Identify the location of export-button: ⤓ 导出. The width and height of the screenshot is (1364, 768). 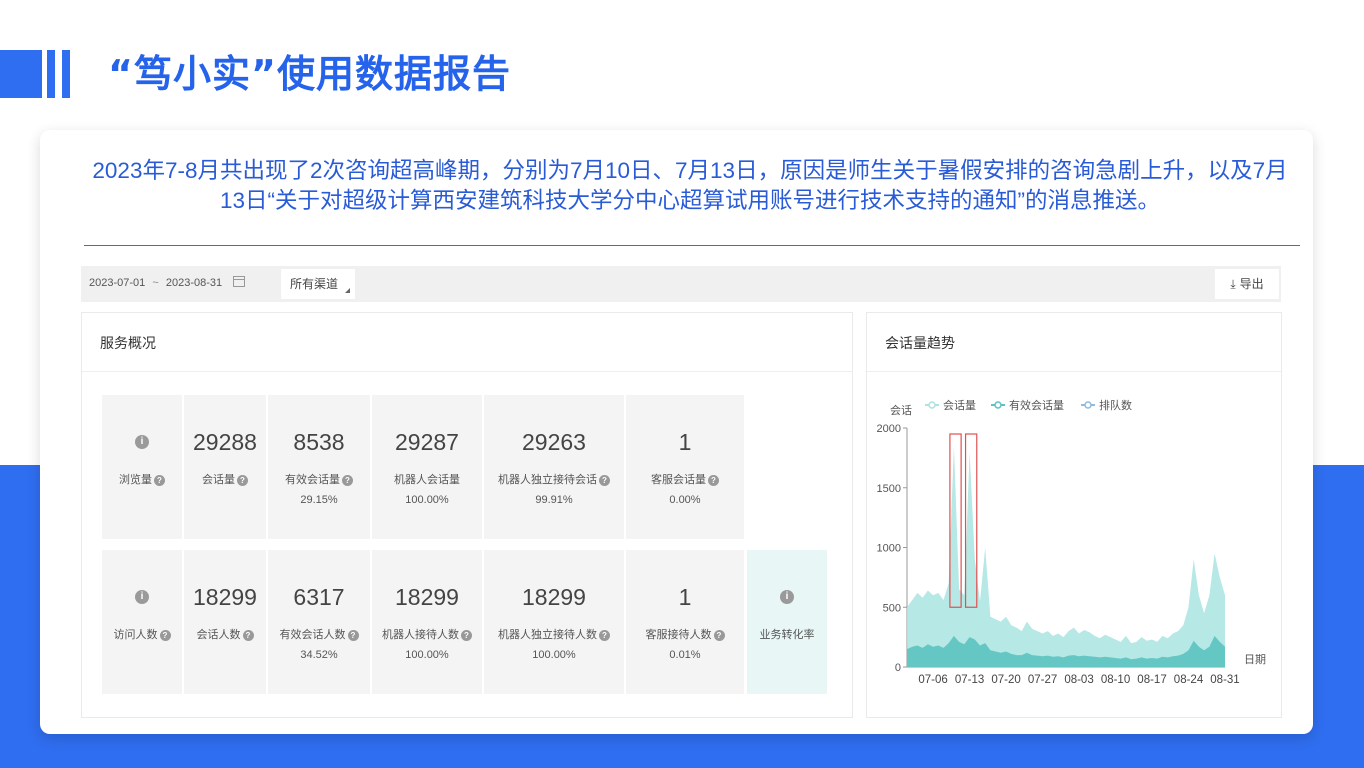
(1247, 284).